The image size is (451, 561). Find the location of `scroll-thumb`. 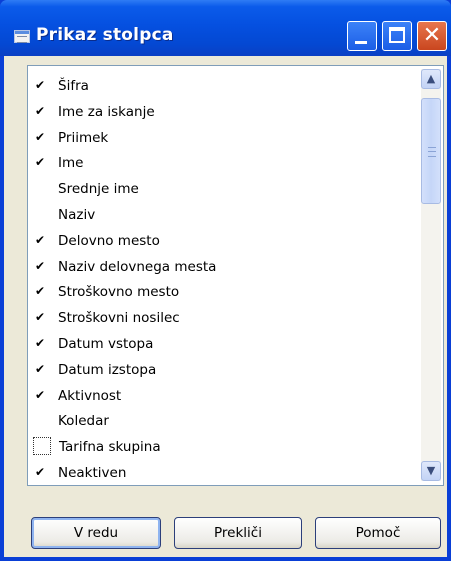

scroll-thumb is located at coordinates (431, 151).